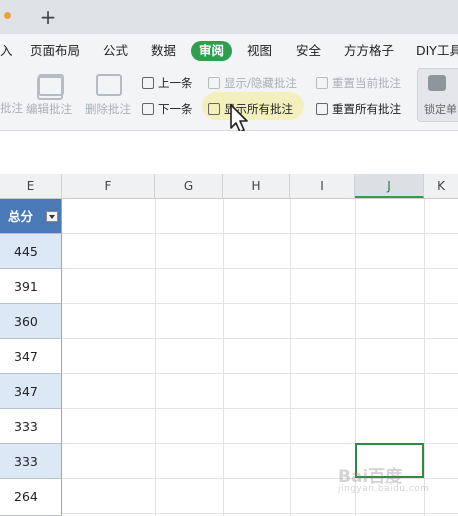 Image resolution: width=458 pixels, height=516 pixels. Describe the element at coordinates (239, 118) in the screenshot. I see `mouse-cursor-icon` at that location.